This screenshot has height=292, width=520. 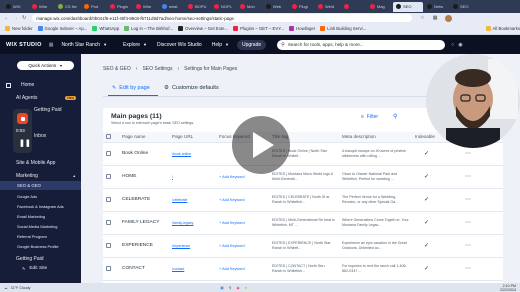 I want to click on page-url-link: /celebrate, so click(x=179, y=200).